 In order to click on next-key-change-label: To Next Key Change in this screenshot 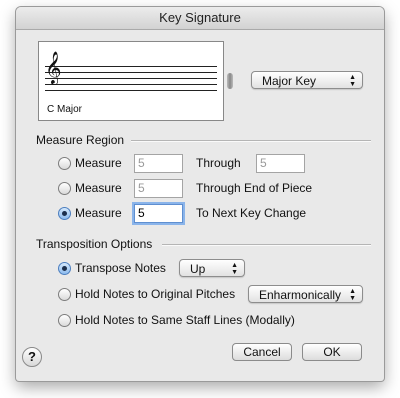, I will do `click(251, 213)`.